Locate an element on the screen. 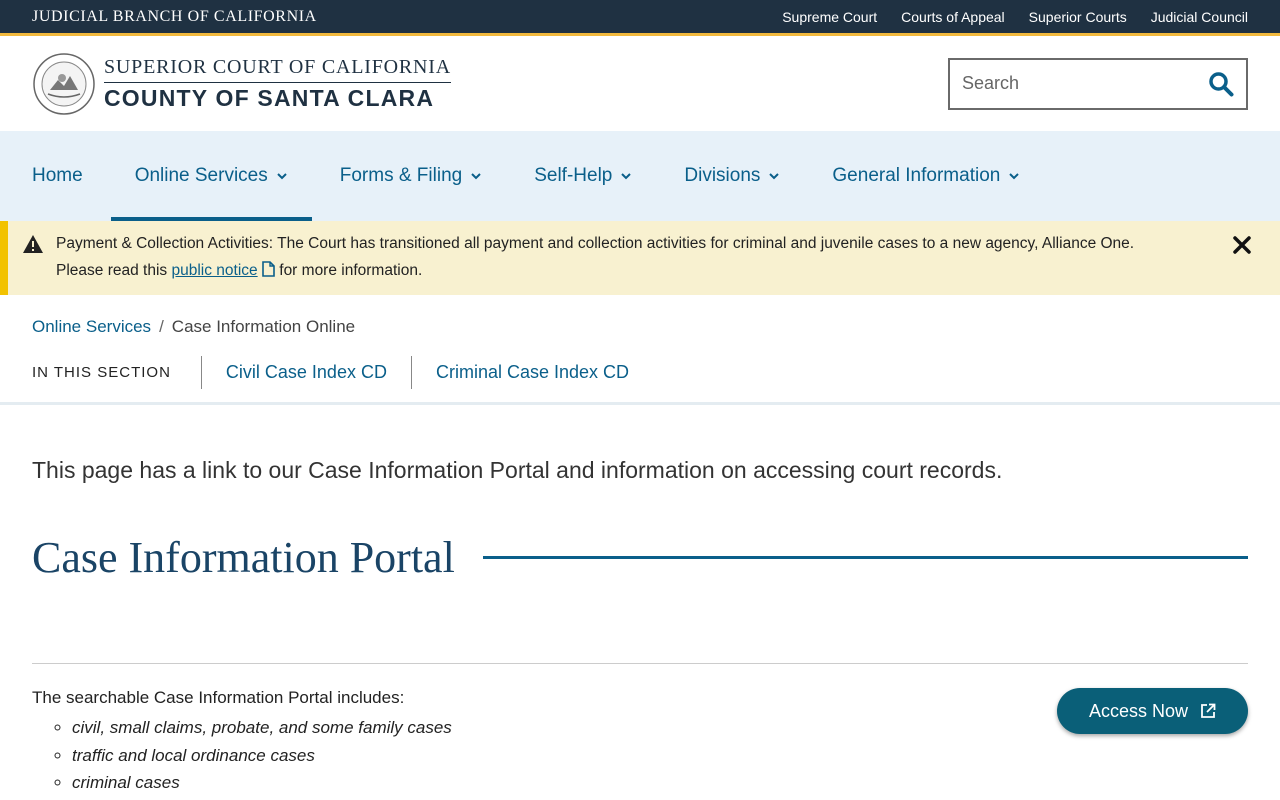 This screenshot has height=800, width=1280. list-item: criminal cases is located at coordinates (262, 783).